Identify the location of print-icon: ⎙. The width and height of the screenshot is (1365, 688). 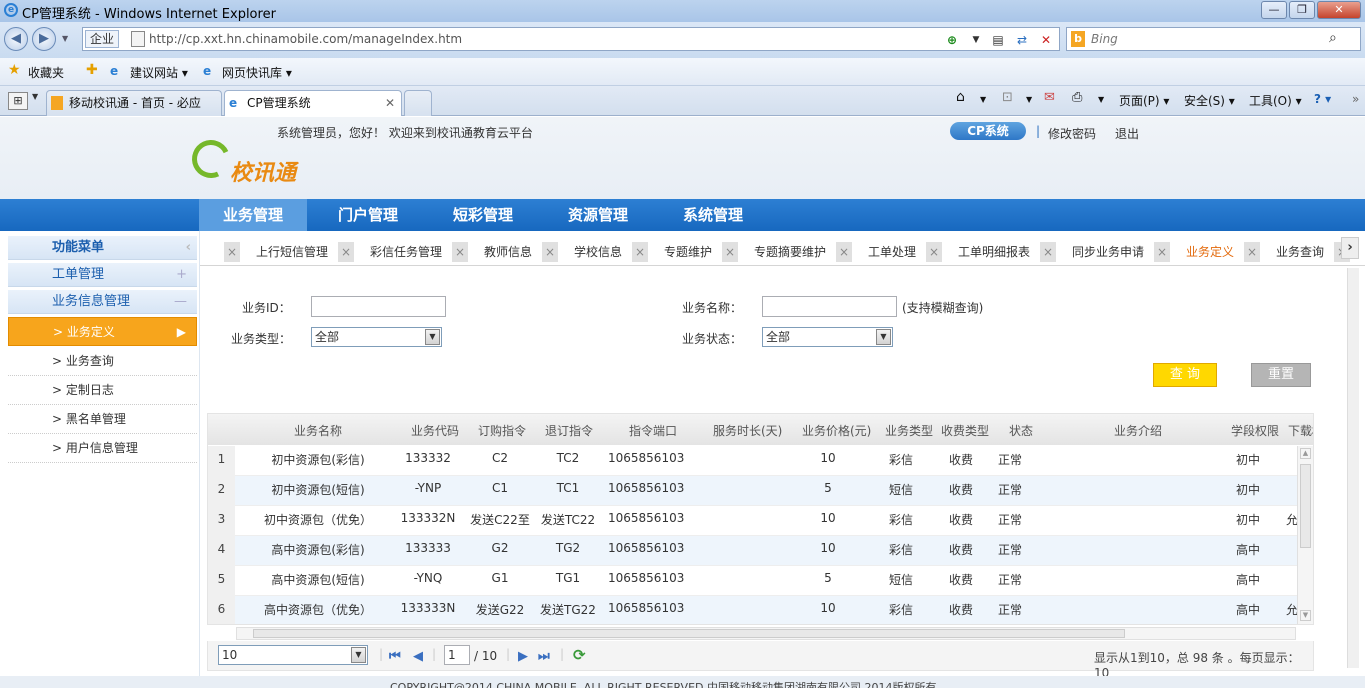
(1077, 97).